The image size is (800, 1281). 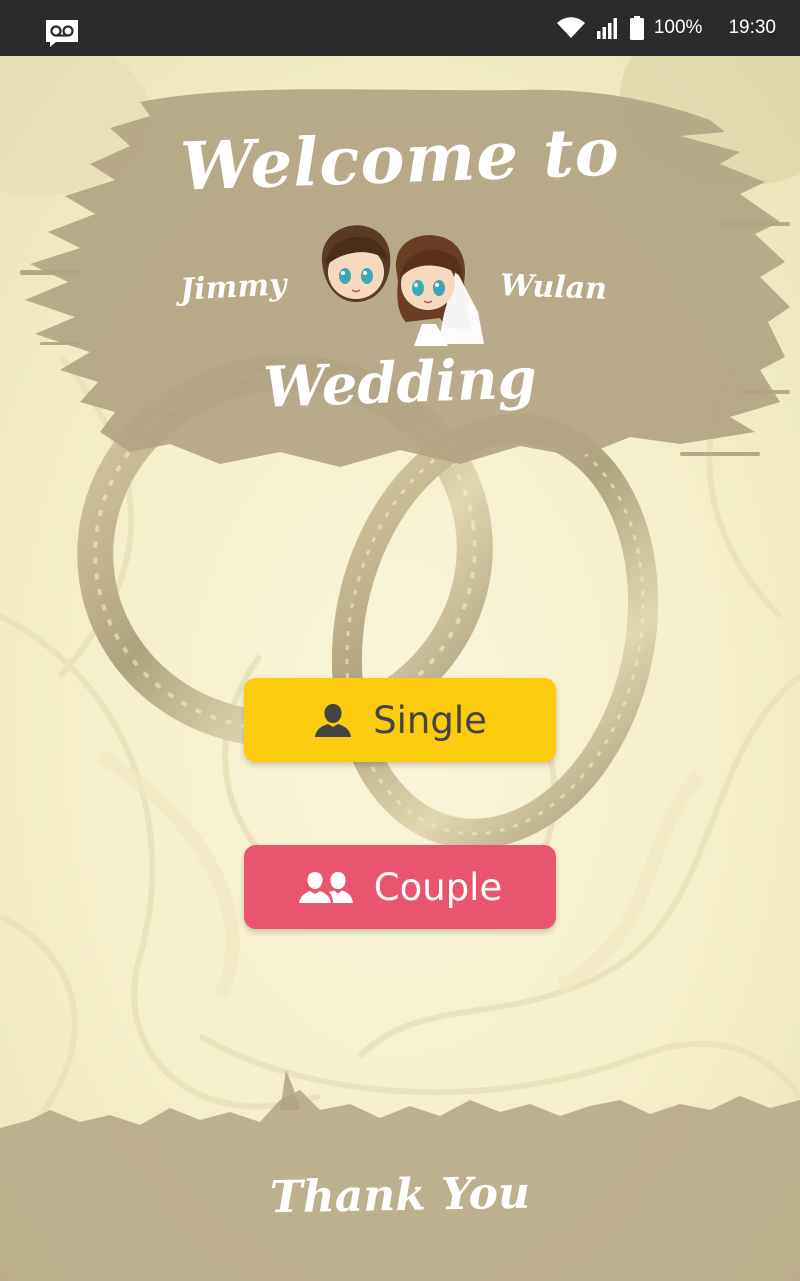 What do you see at coordinates (570, 27) in the screenshot?
I see `wifi-icon` at bounding box center [570, 27].